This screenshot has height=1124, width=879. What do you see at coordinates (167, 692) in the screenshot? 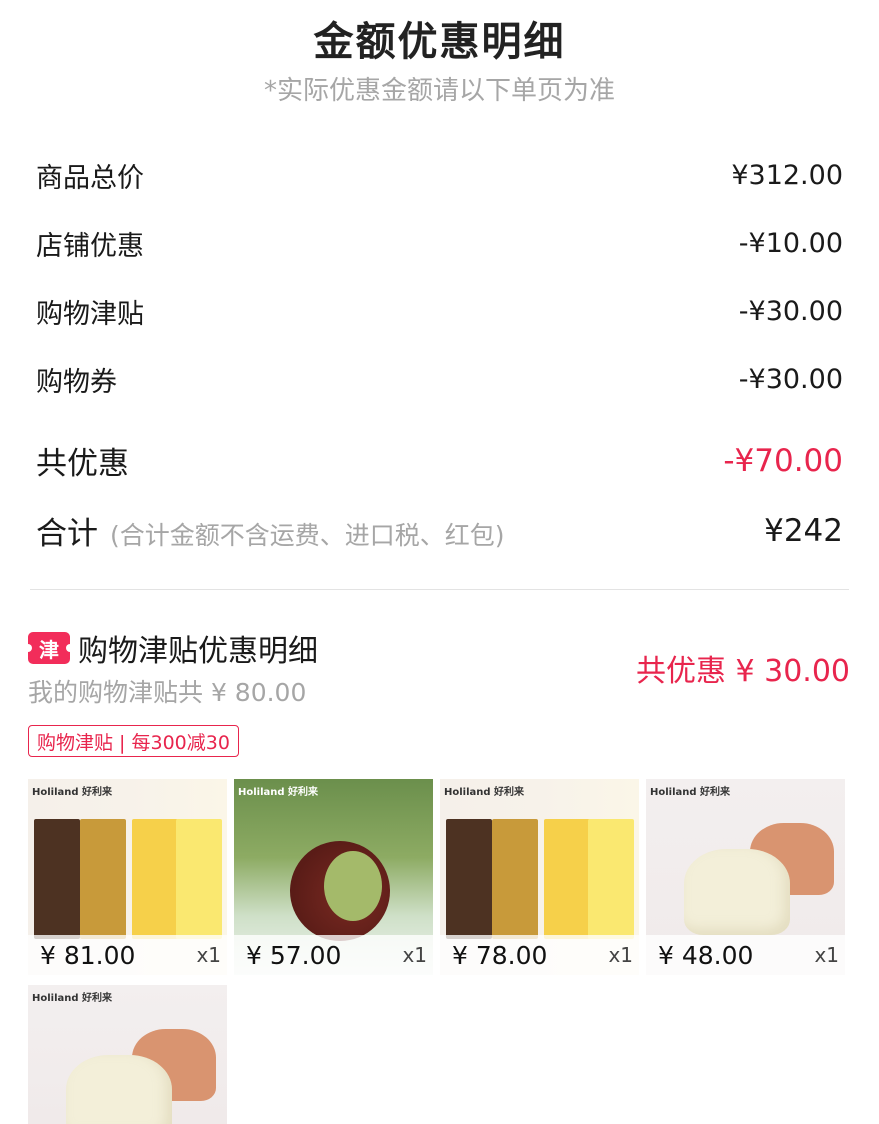
I see `my-allowance-text: 我的购物津贴共 ¥ 80.00` at bounding box center [167, 692].